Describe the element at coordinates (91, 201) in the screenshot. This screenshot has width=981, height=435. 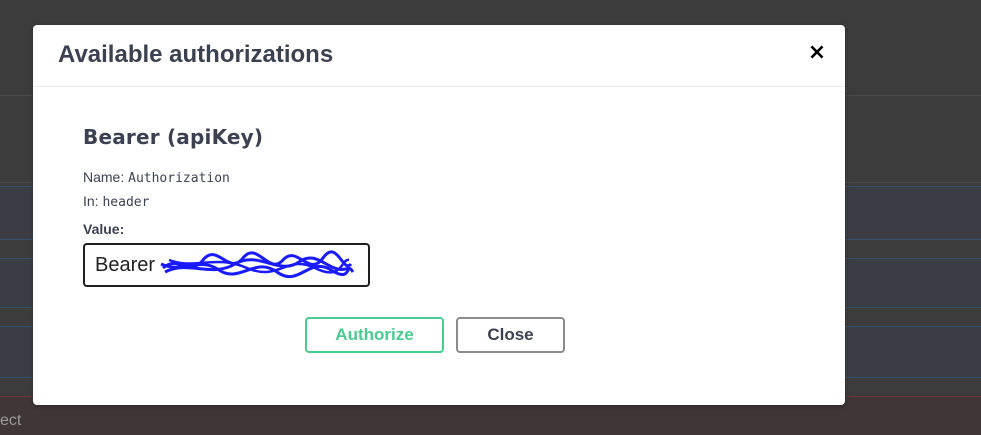
I see `in-label: In:` at that location.